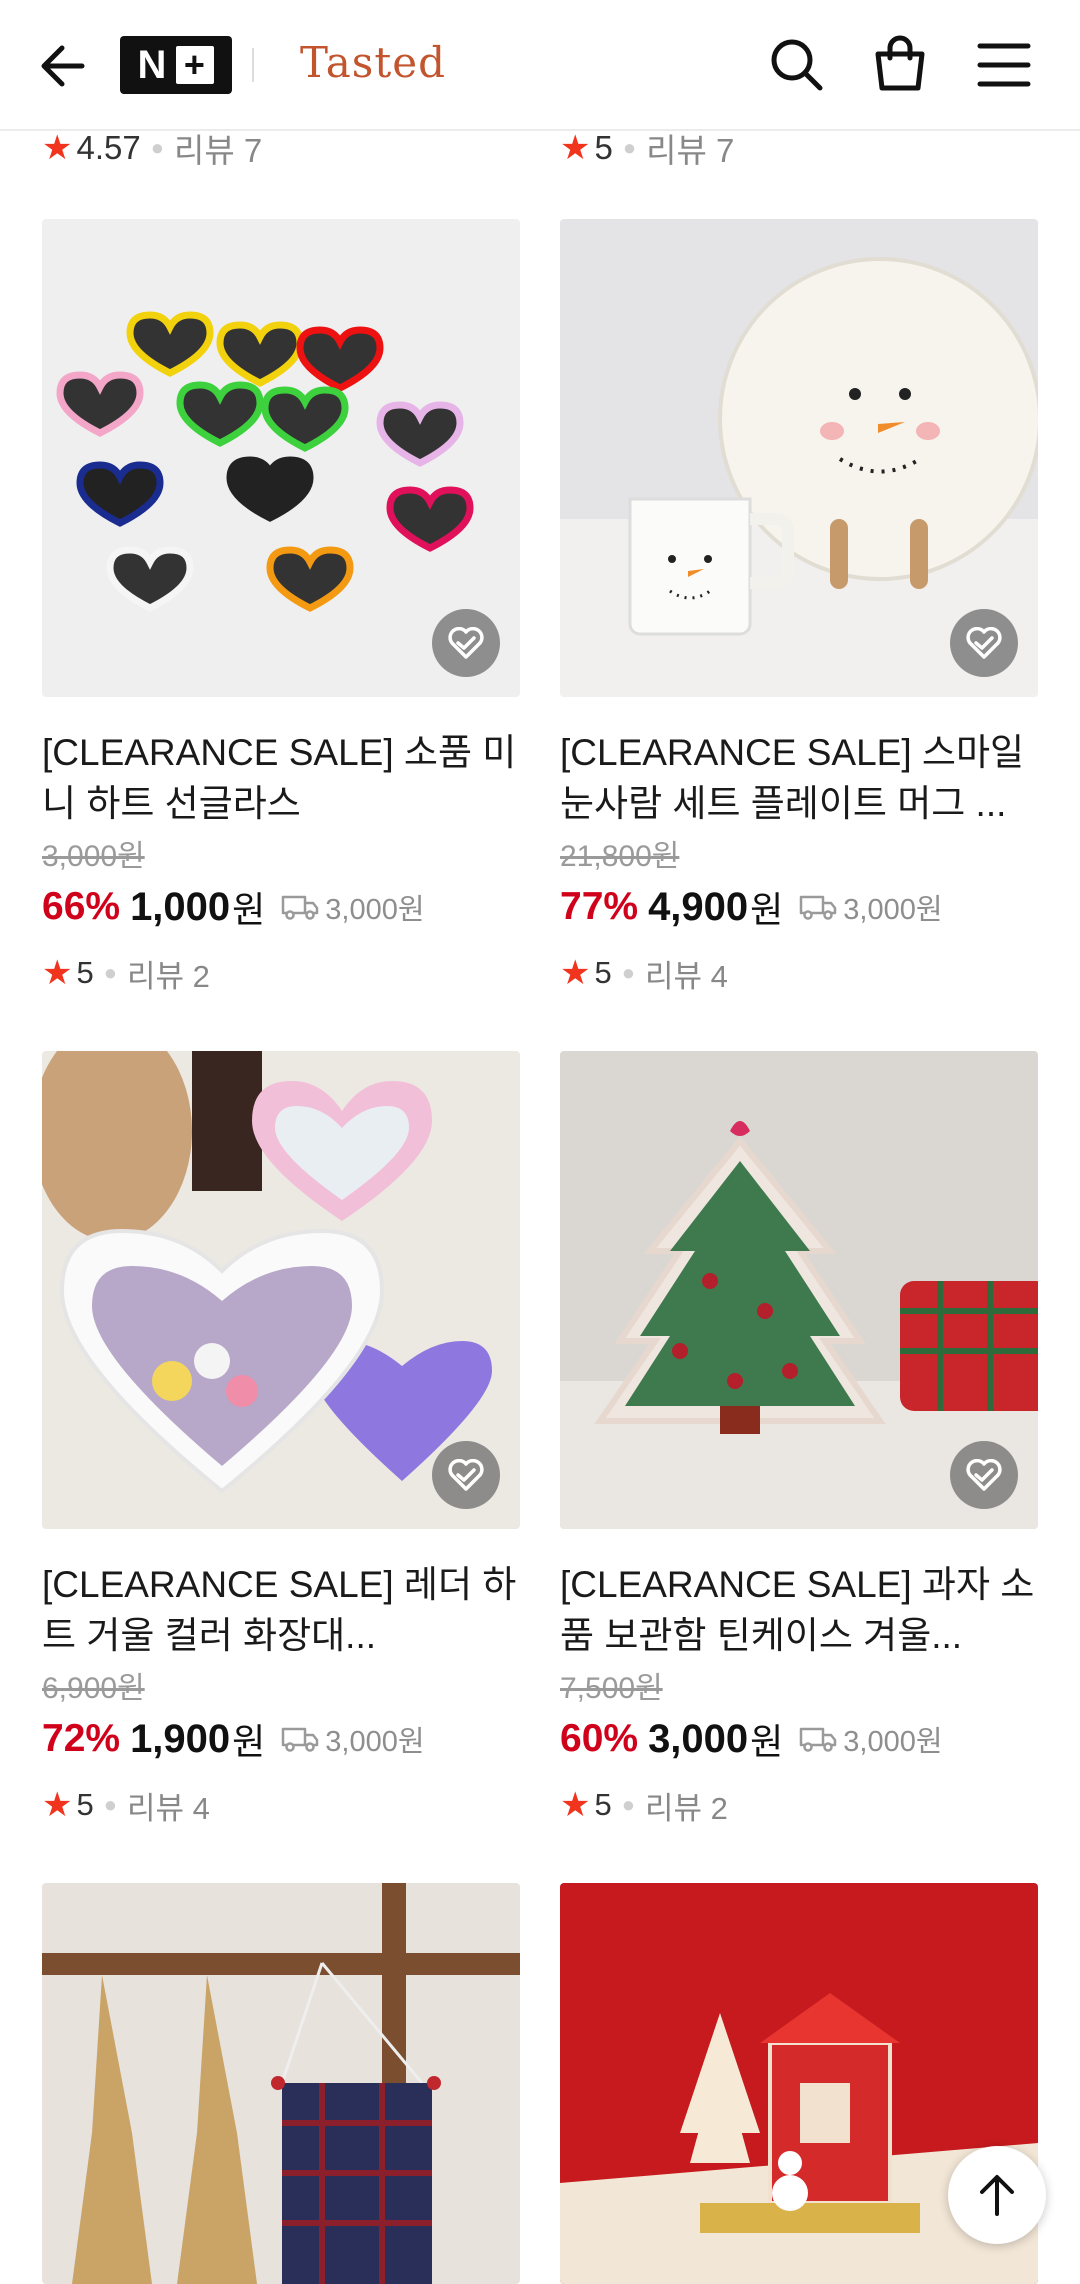 This screenshot has width=1080, height=2284. What do you see at coordinates (153, 64) in the screenshot?
I see `logo-text: N` at bounding box center [153, 64].